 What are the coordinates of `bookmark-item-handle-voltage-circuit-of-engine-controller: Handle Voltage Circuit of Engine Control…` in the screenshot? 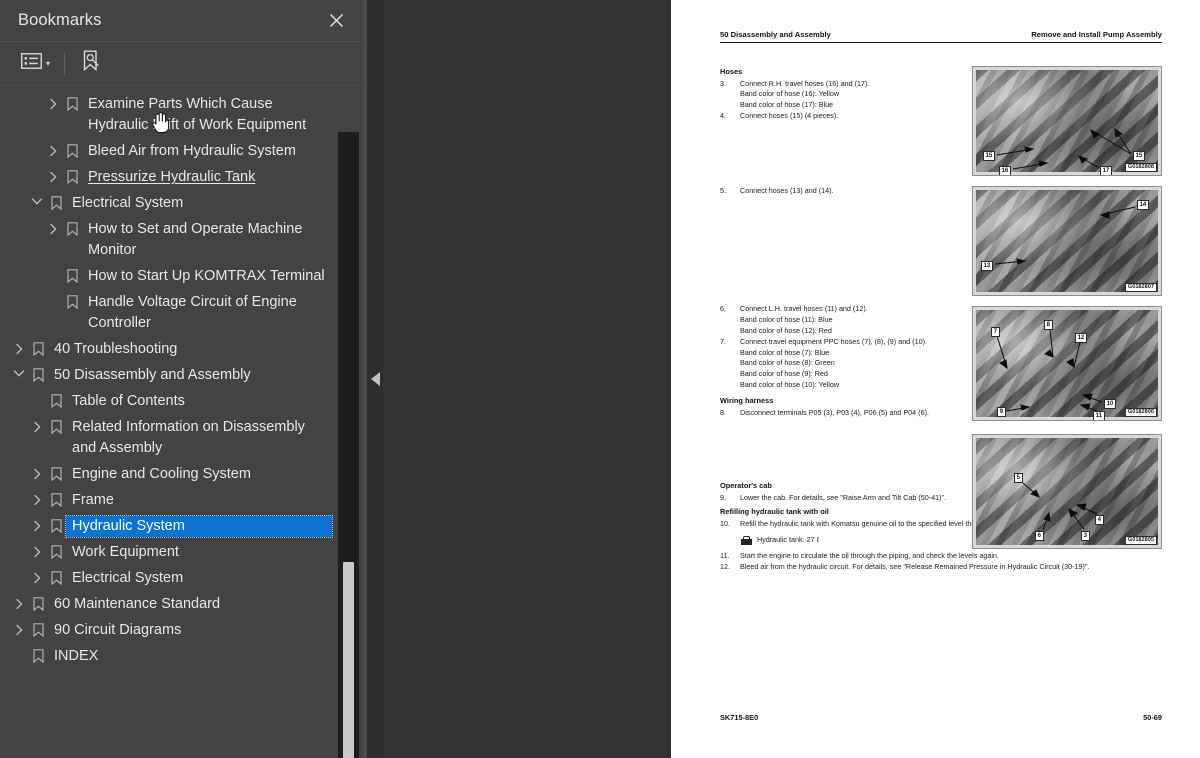 It's located at (169, 313).